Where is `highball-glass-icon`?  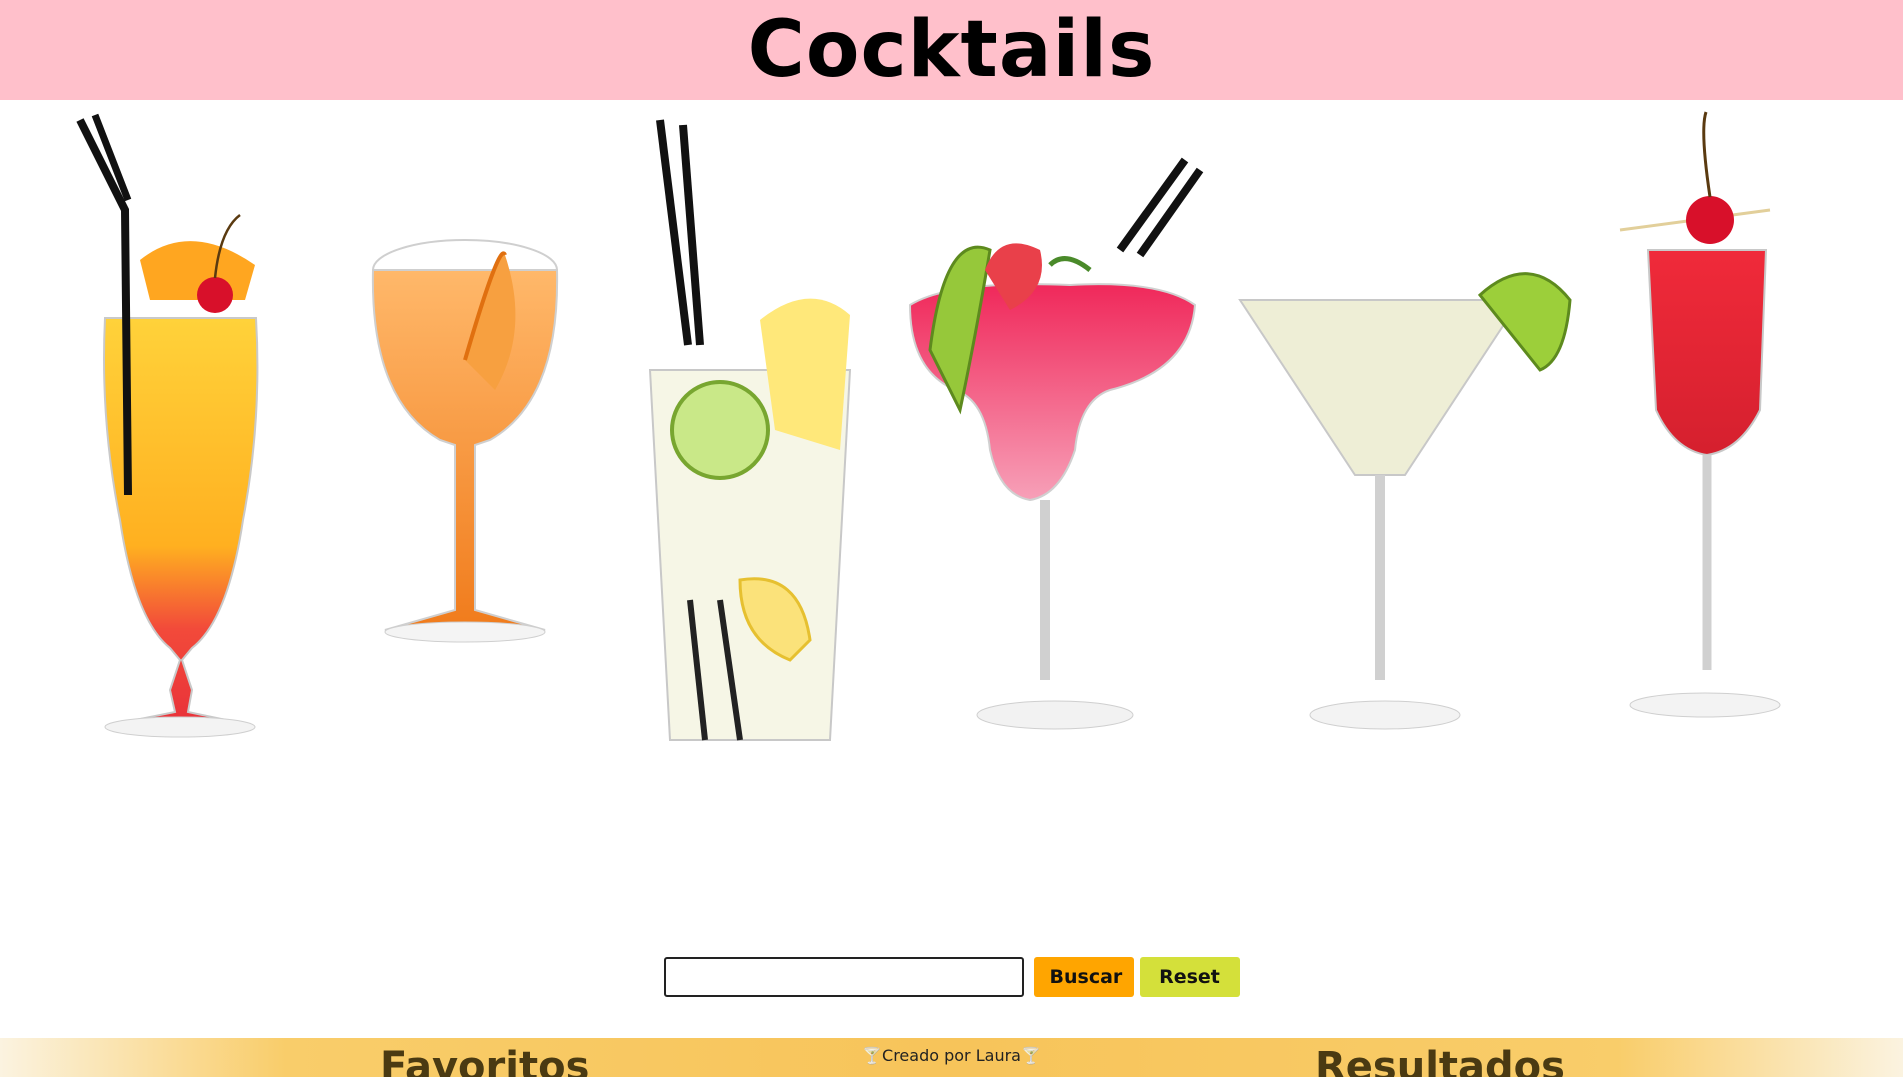 highball-glass-icon is located at coordinates (750, 430).